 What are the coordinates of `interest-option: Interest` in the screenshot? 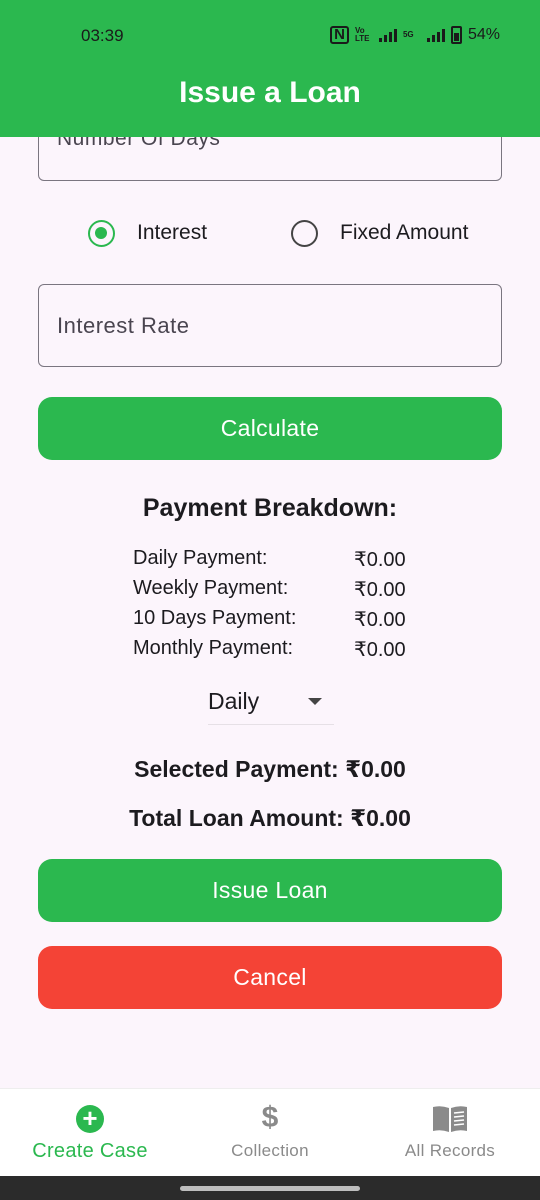 It's located at (147, 233).